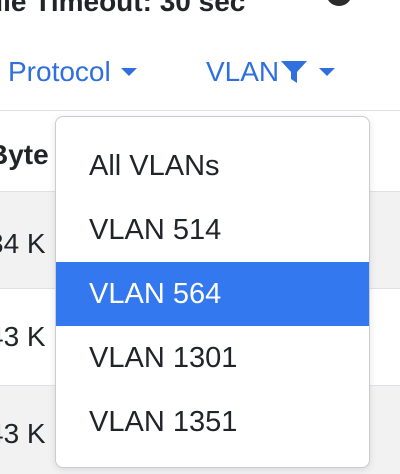  Describe the element at coordinates (212, 422) in the screenshot. I see `dropdown-item-vlan-1351: VLAN 1351` at that location.